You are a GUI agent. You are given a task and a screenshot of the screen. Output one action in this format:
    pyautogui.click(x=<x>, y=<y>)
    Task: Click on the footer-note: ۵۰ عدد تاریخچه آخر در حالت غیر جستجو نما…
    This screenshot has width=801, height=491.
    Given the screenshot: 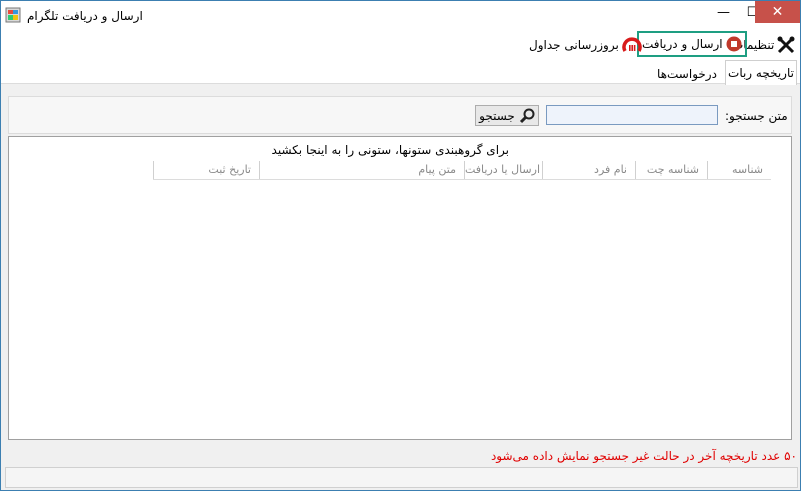 What is the action you would take?
    pyautogui.click(x=643, y=456)
    